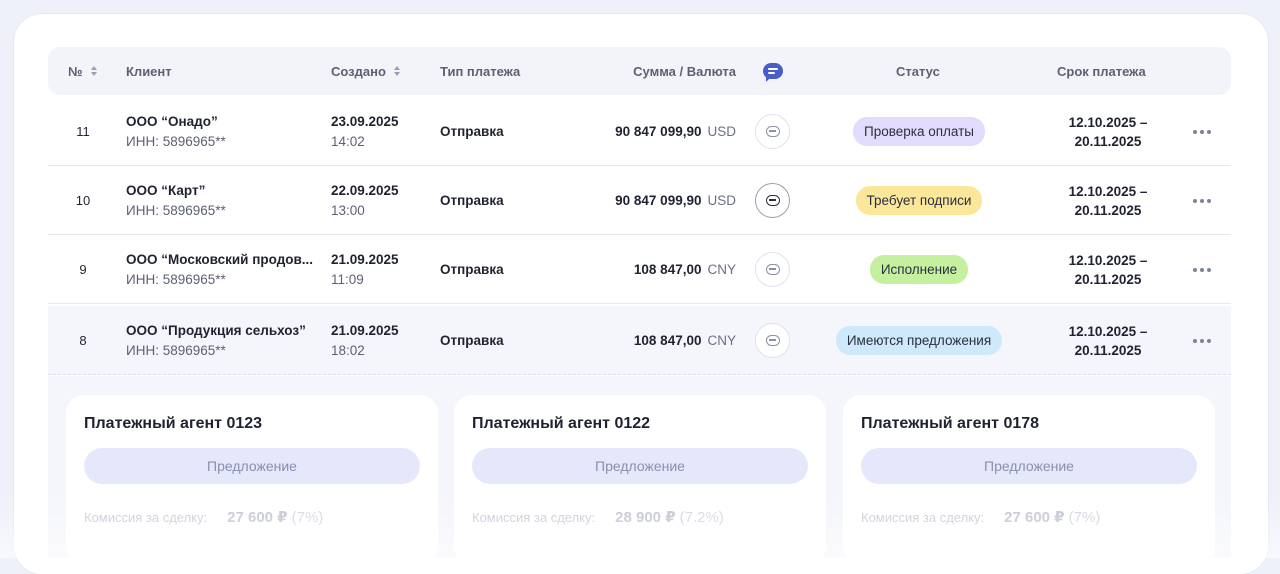 This screenshot has height=574, width=1280. I want to click on client-name: ООО “Карт”, so click(165, 190).